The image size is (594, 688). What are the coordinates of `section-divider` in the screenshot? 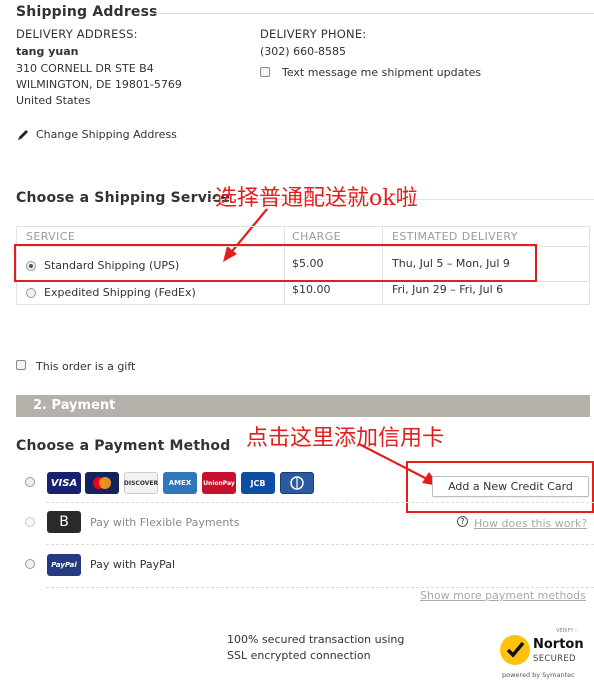 It's located at (374, 13).